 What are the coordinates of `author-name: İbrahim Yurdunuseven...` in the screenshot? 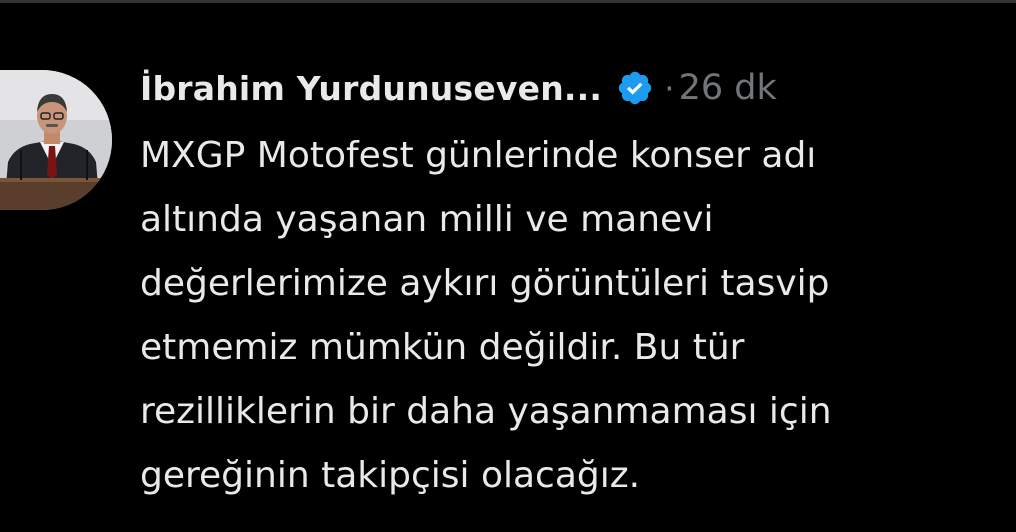 It's located at (371, 88).